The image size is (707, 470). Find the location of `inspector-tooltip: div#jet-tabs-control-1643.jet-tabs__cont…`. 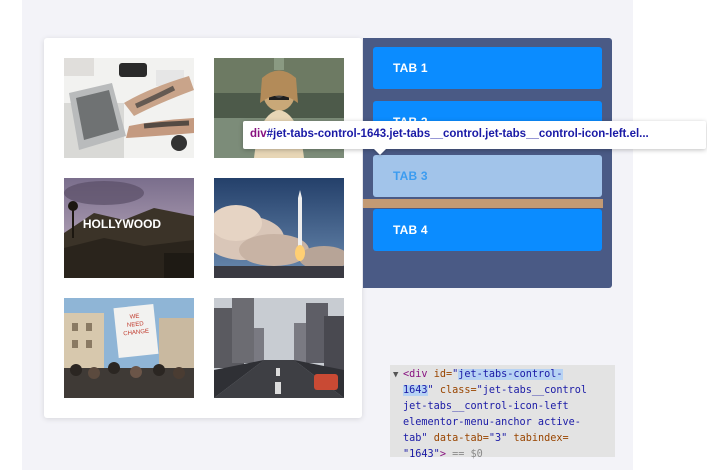

inspector-tooltip: div#jet-tabs-control-1643.jet-tabs__cont… is located at coordinates (474, 135).